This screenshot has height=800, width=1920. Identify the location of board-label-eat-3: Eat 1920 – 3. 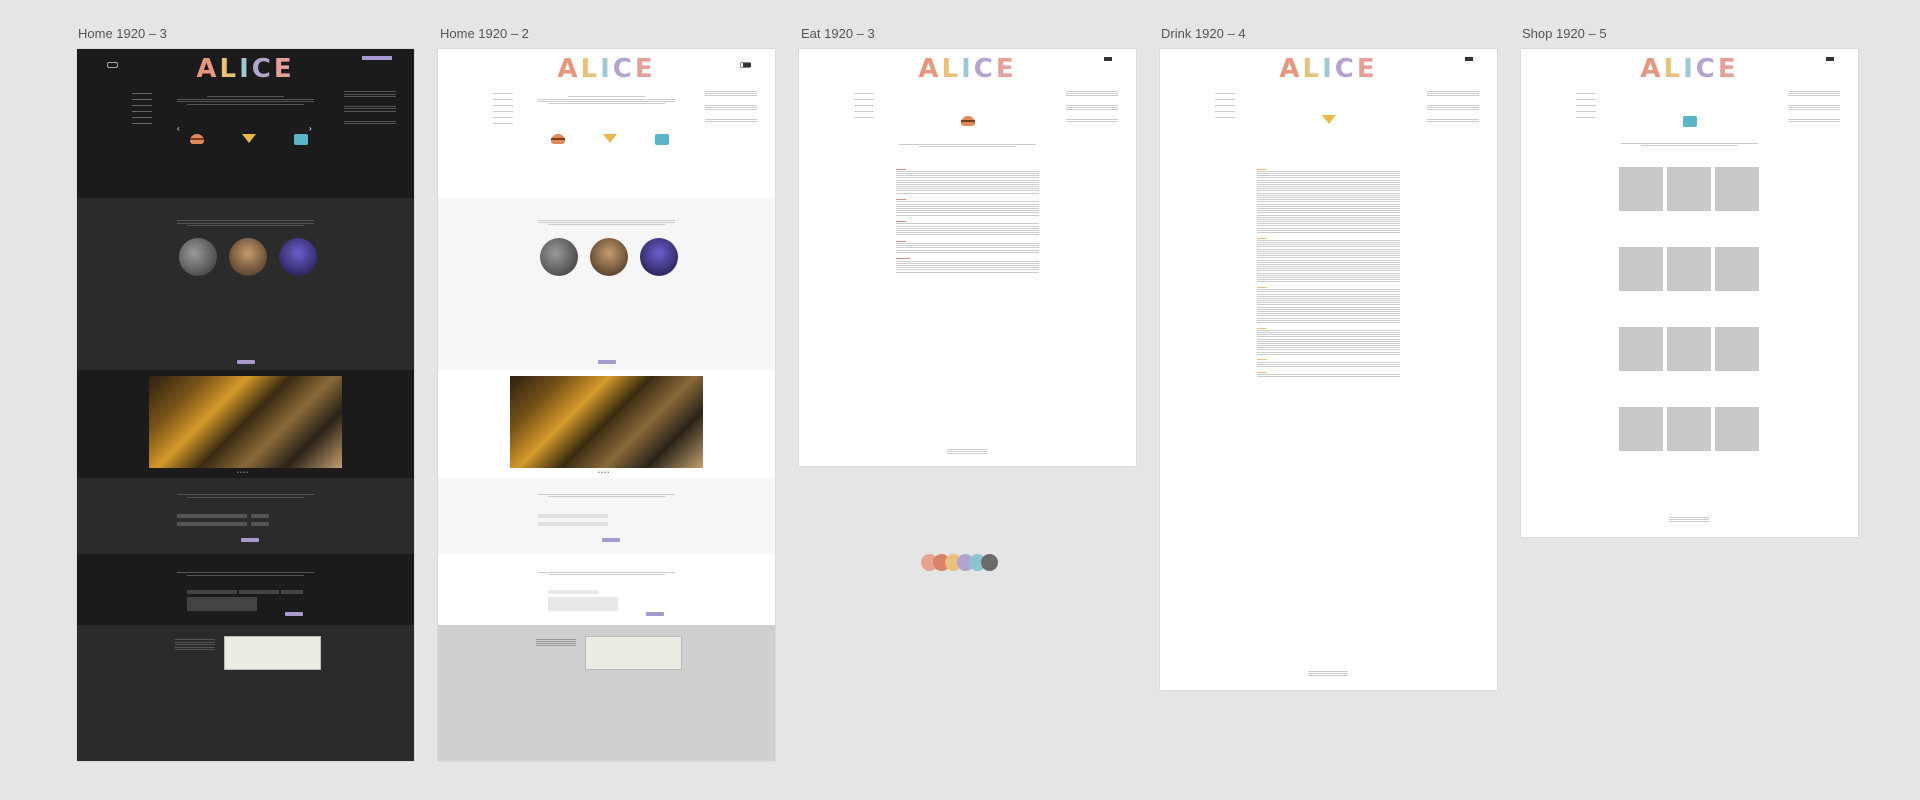
(838, 33).